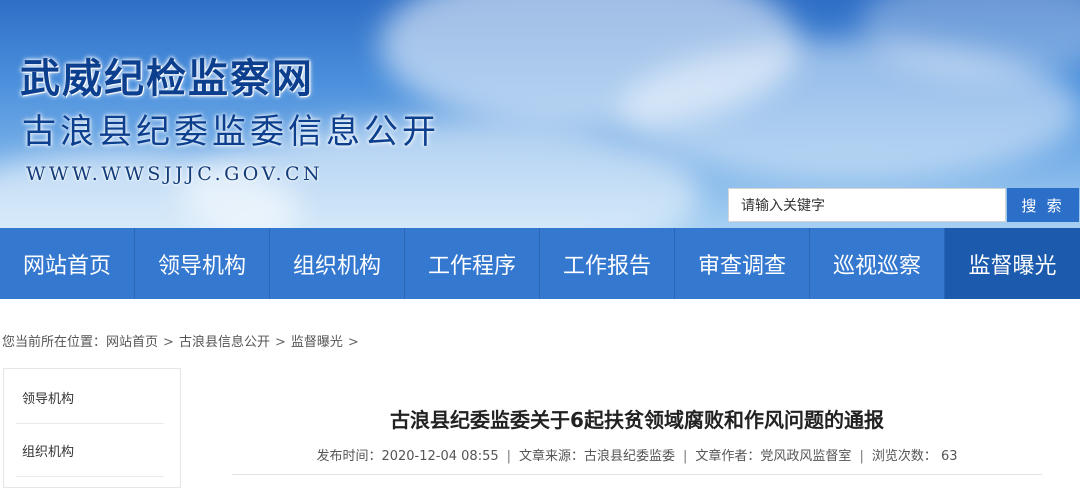 Image resolution: width=1080 pixels, height=488 pixels. What do you see at coordinates (607, 263) in the screenshot?
I see `nav-item-reports: 工作报告` at bounding box center [607, 263].